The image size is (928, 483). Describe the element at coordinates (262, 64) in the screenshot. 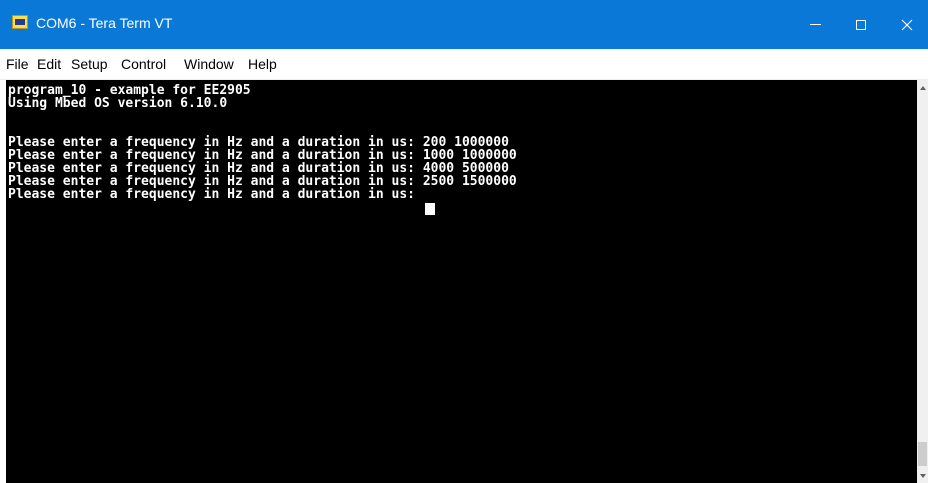

I see `menu-help: Help` at that location.